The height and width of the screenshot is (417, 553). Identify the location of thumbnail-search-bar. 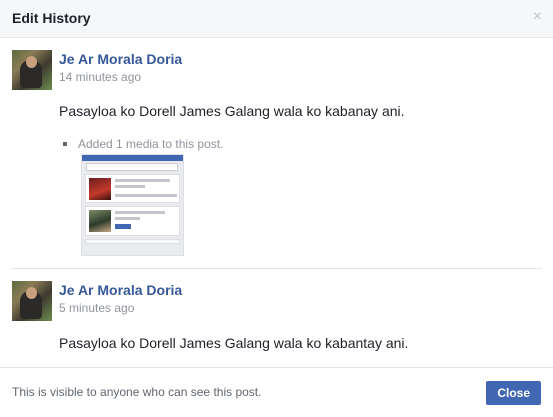
(132, 167).